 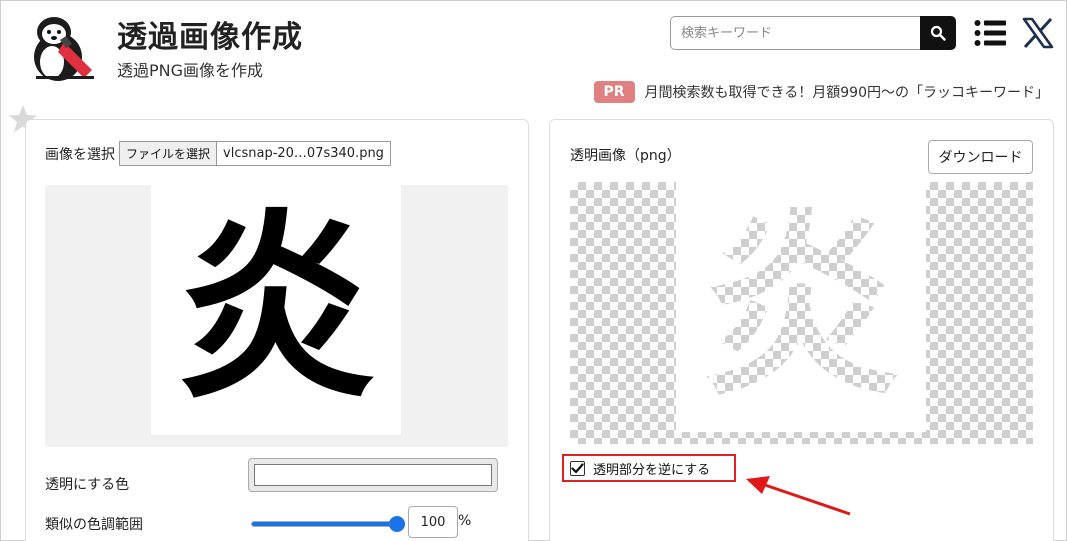 I want to click on search-icon, so click(x=938, y=33).